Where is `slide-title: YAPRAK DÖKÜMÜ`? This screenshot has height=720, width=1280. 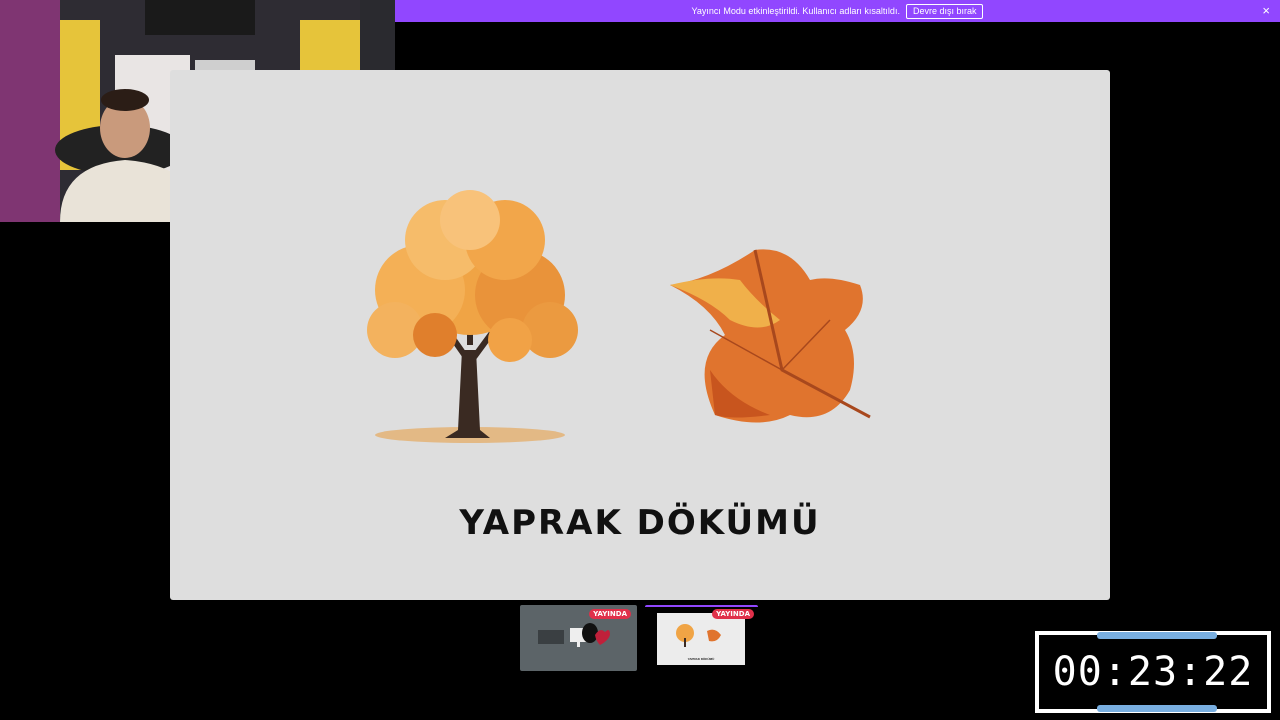
slide-title: YAPRAK DÖKÜMÜ is located at coordinates (640, 523).